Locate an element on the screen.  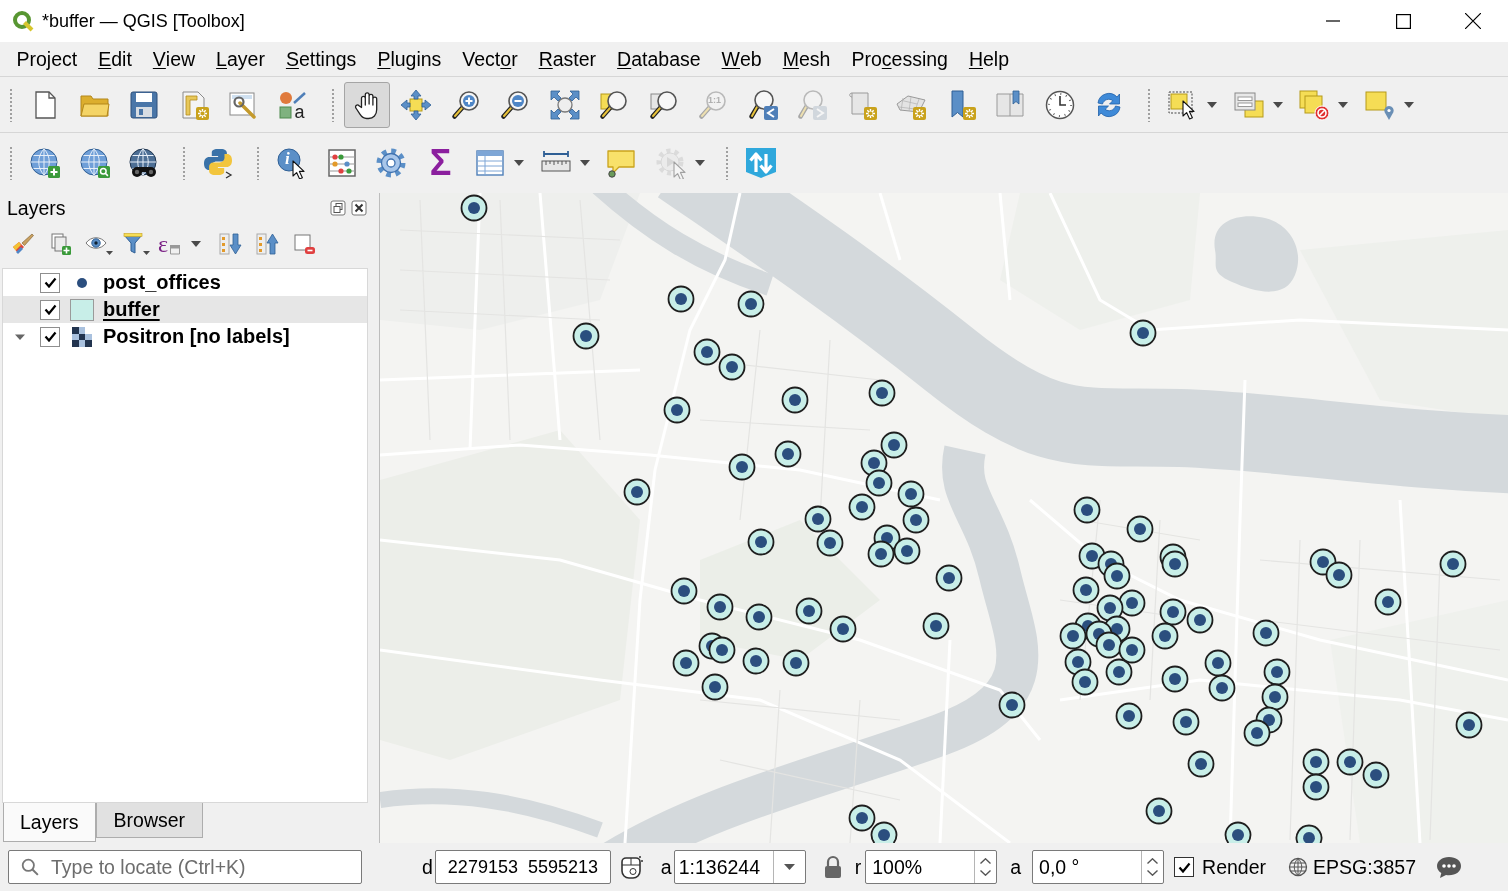
lock-scale-button is located at coordinates (832, 867).